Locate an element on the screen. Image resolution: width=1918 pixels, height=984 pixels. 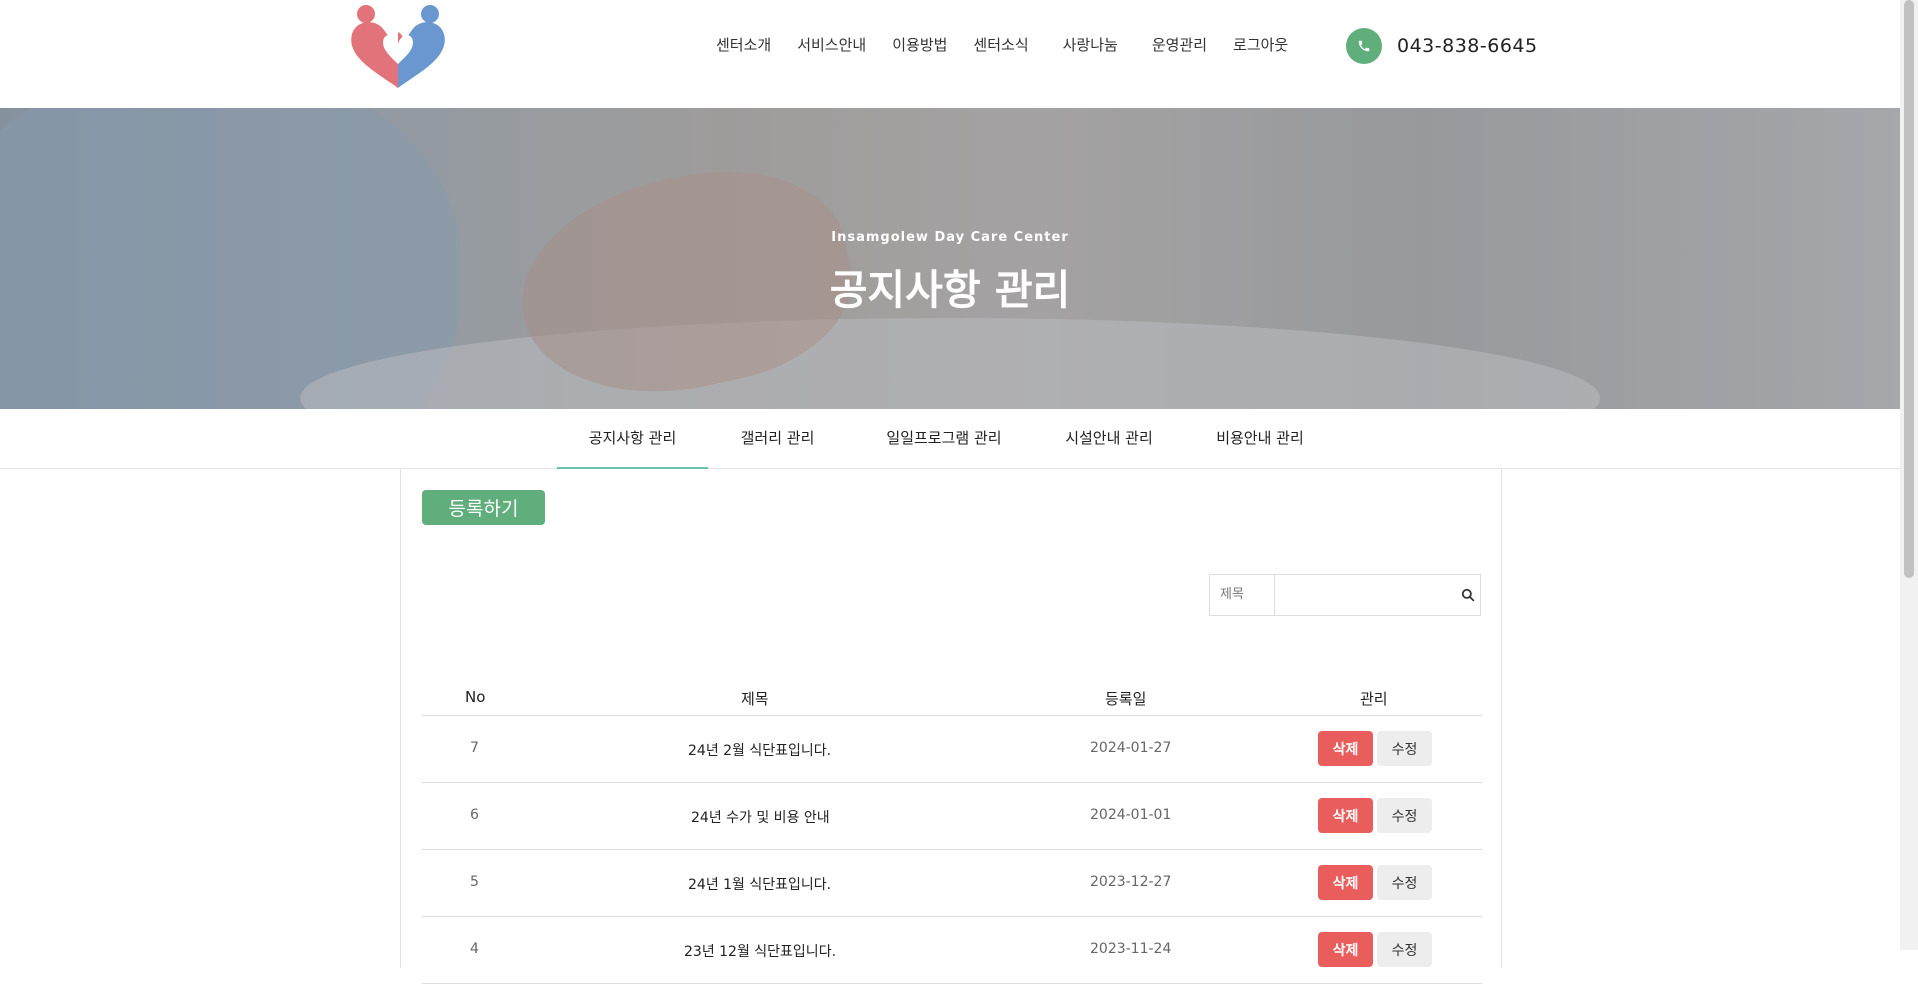
page-scrollbar is located at coordinates (1909, 475).